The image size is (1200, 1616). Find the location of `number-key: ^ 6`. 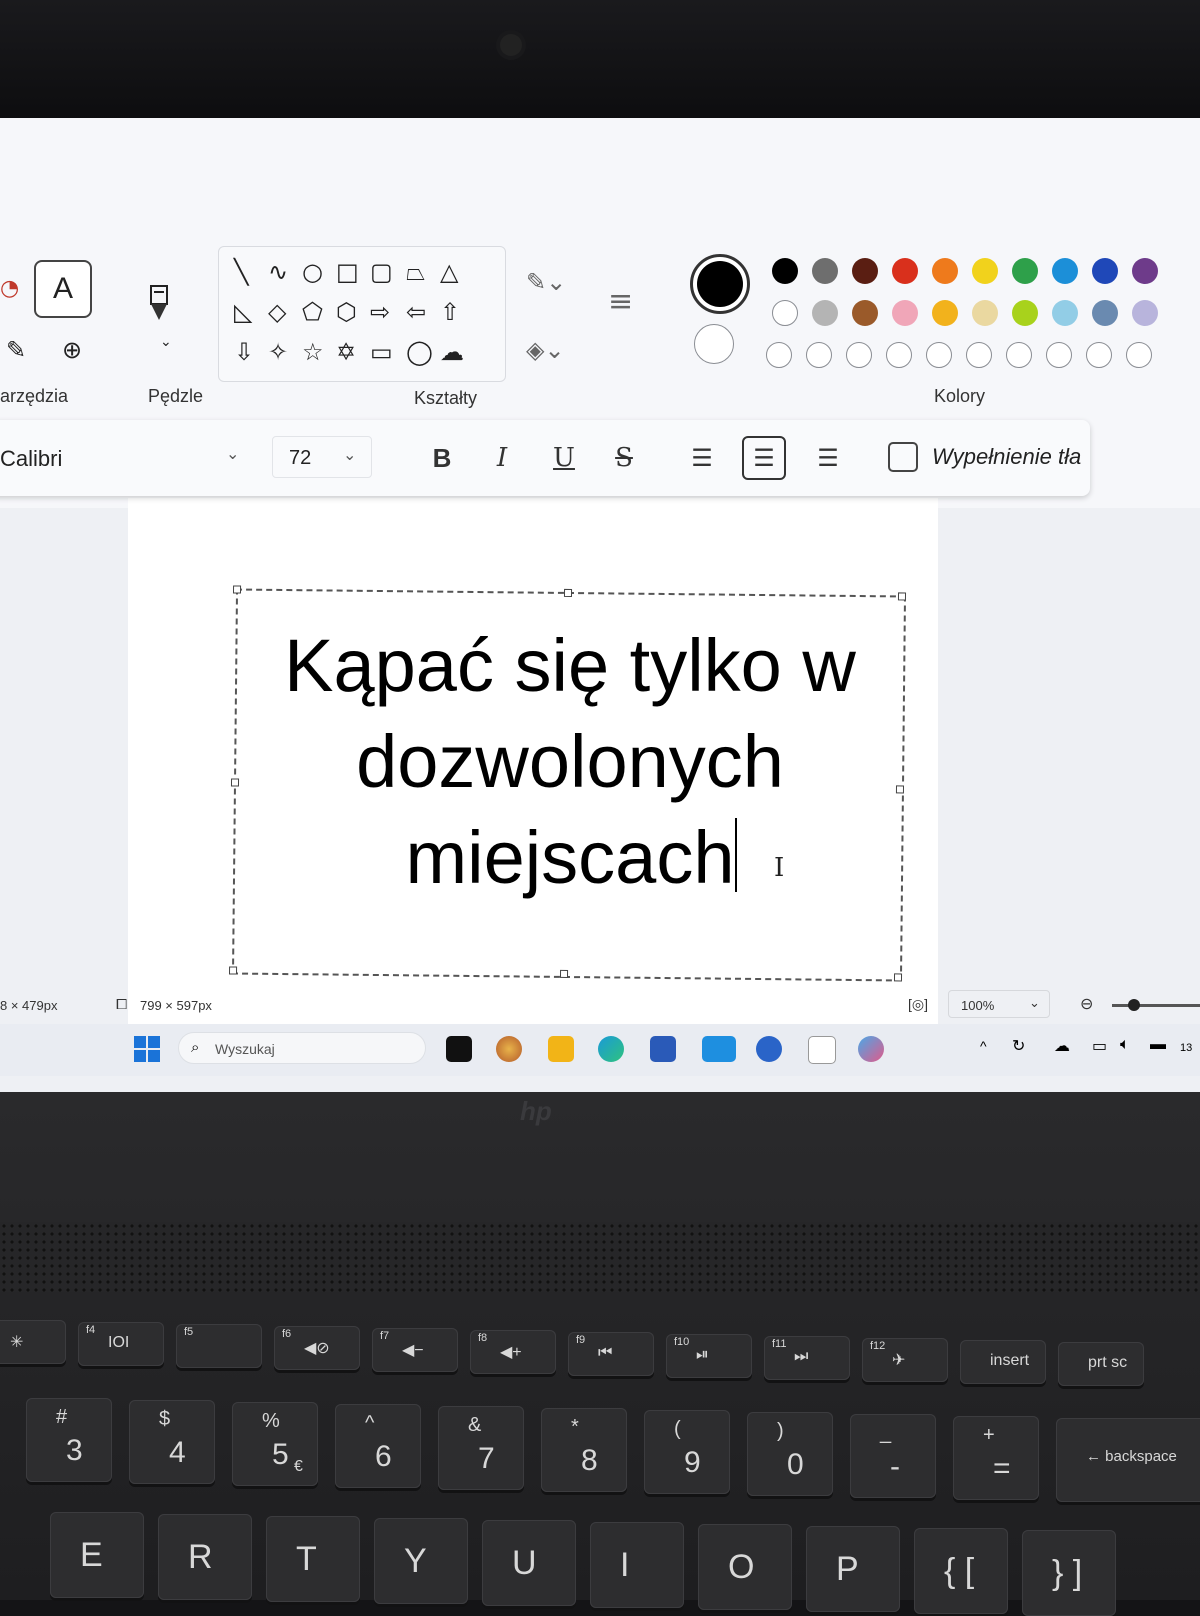

number-key: ^ 6 is located at coordinates (378, 1446).